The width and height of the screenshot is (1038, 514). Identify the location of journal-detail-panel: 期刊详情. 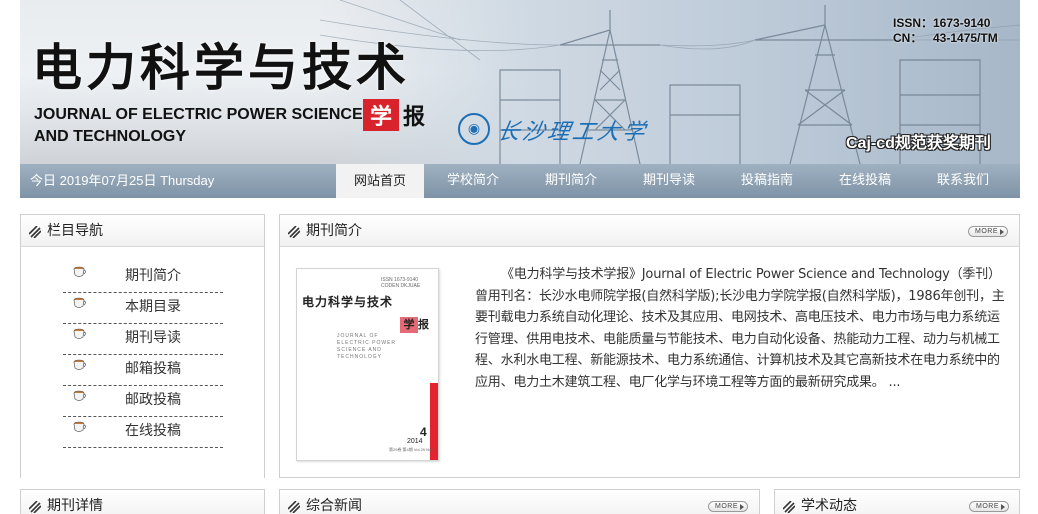
(142, 501).